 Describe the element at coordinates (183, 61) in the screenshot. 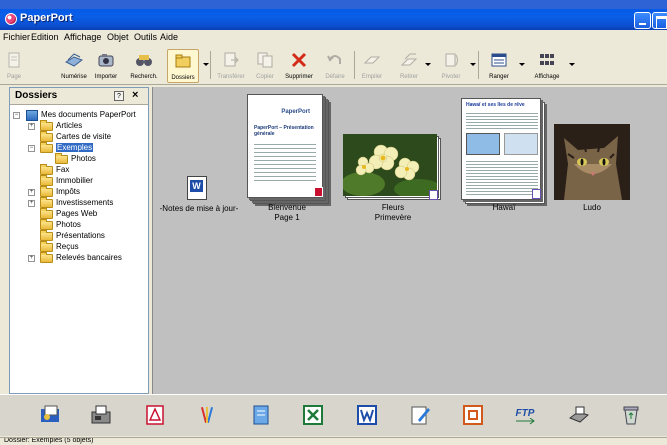

I see `folders-icon` at that location.